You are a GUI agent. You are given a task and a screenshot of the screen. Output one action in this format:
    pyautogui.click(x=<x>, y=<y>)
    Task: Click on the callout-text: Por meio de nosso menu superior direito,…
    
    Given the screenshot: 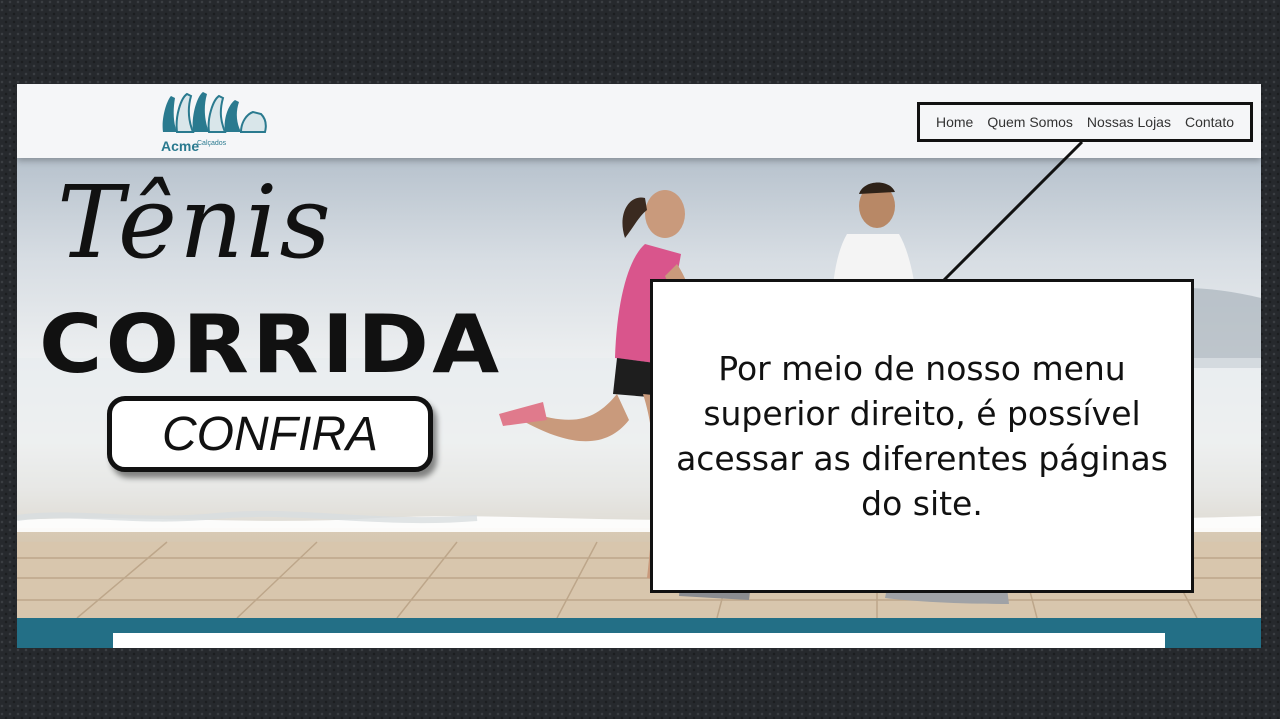 What is the action you would take?
    pyautogui.click(x=922, y=436)
    